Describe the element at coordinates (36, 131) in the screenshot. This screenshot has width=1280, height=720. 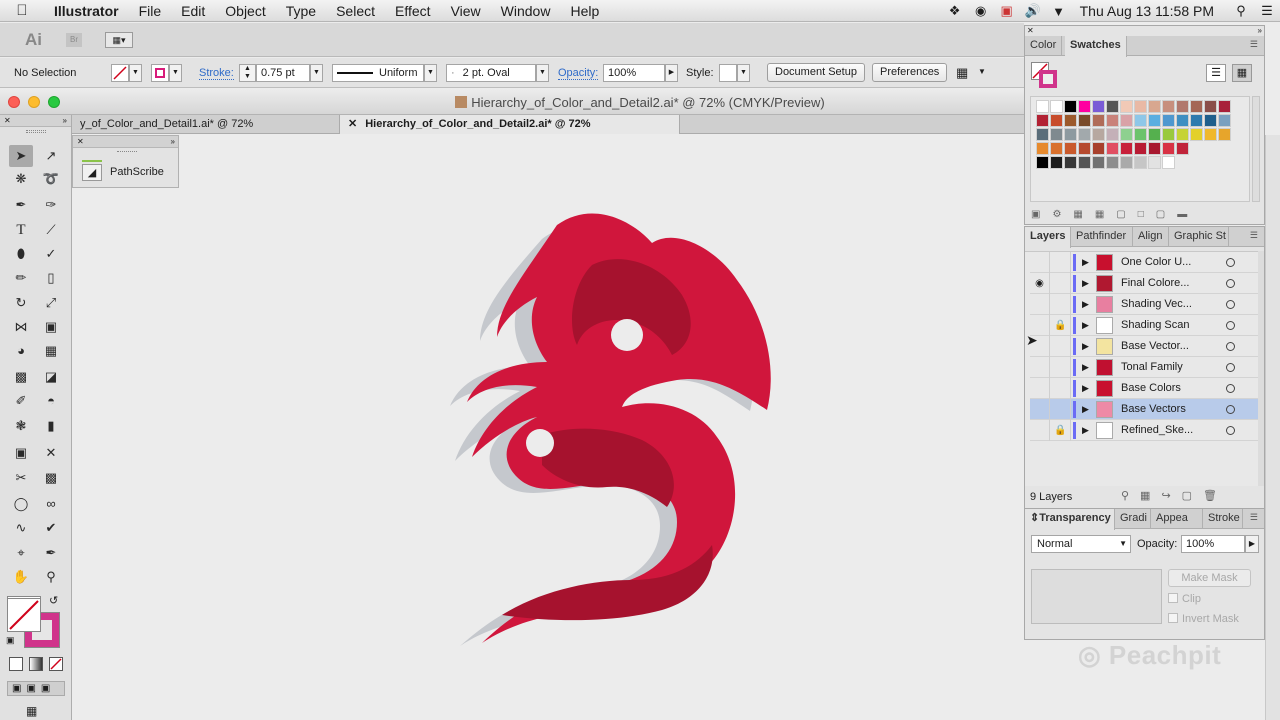
I see `tools-grip` at that location.